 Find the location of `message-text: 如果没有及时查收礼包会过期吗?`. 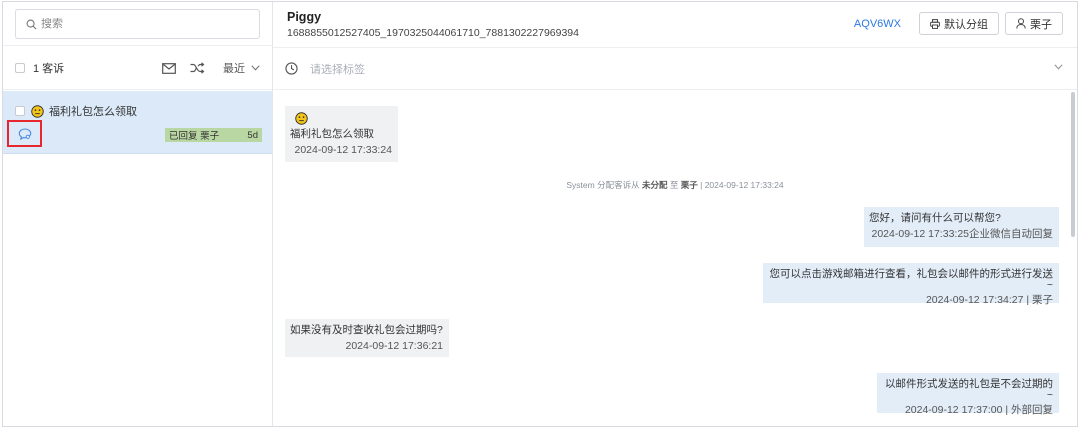

message-text: 如果没有及时查收礼包会过期吗? is located at coordinates (366, 330).